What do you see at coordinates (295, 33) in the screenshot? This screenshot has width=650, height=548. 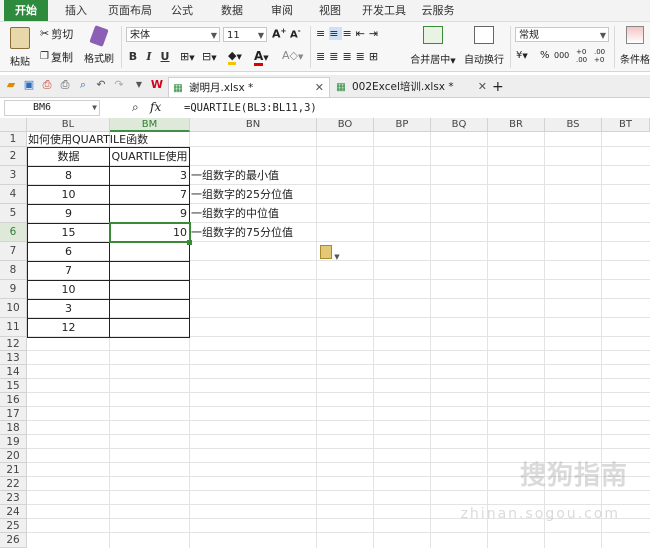 I see `decrease-font-button: A-` at bounding box center [295, 33].